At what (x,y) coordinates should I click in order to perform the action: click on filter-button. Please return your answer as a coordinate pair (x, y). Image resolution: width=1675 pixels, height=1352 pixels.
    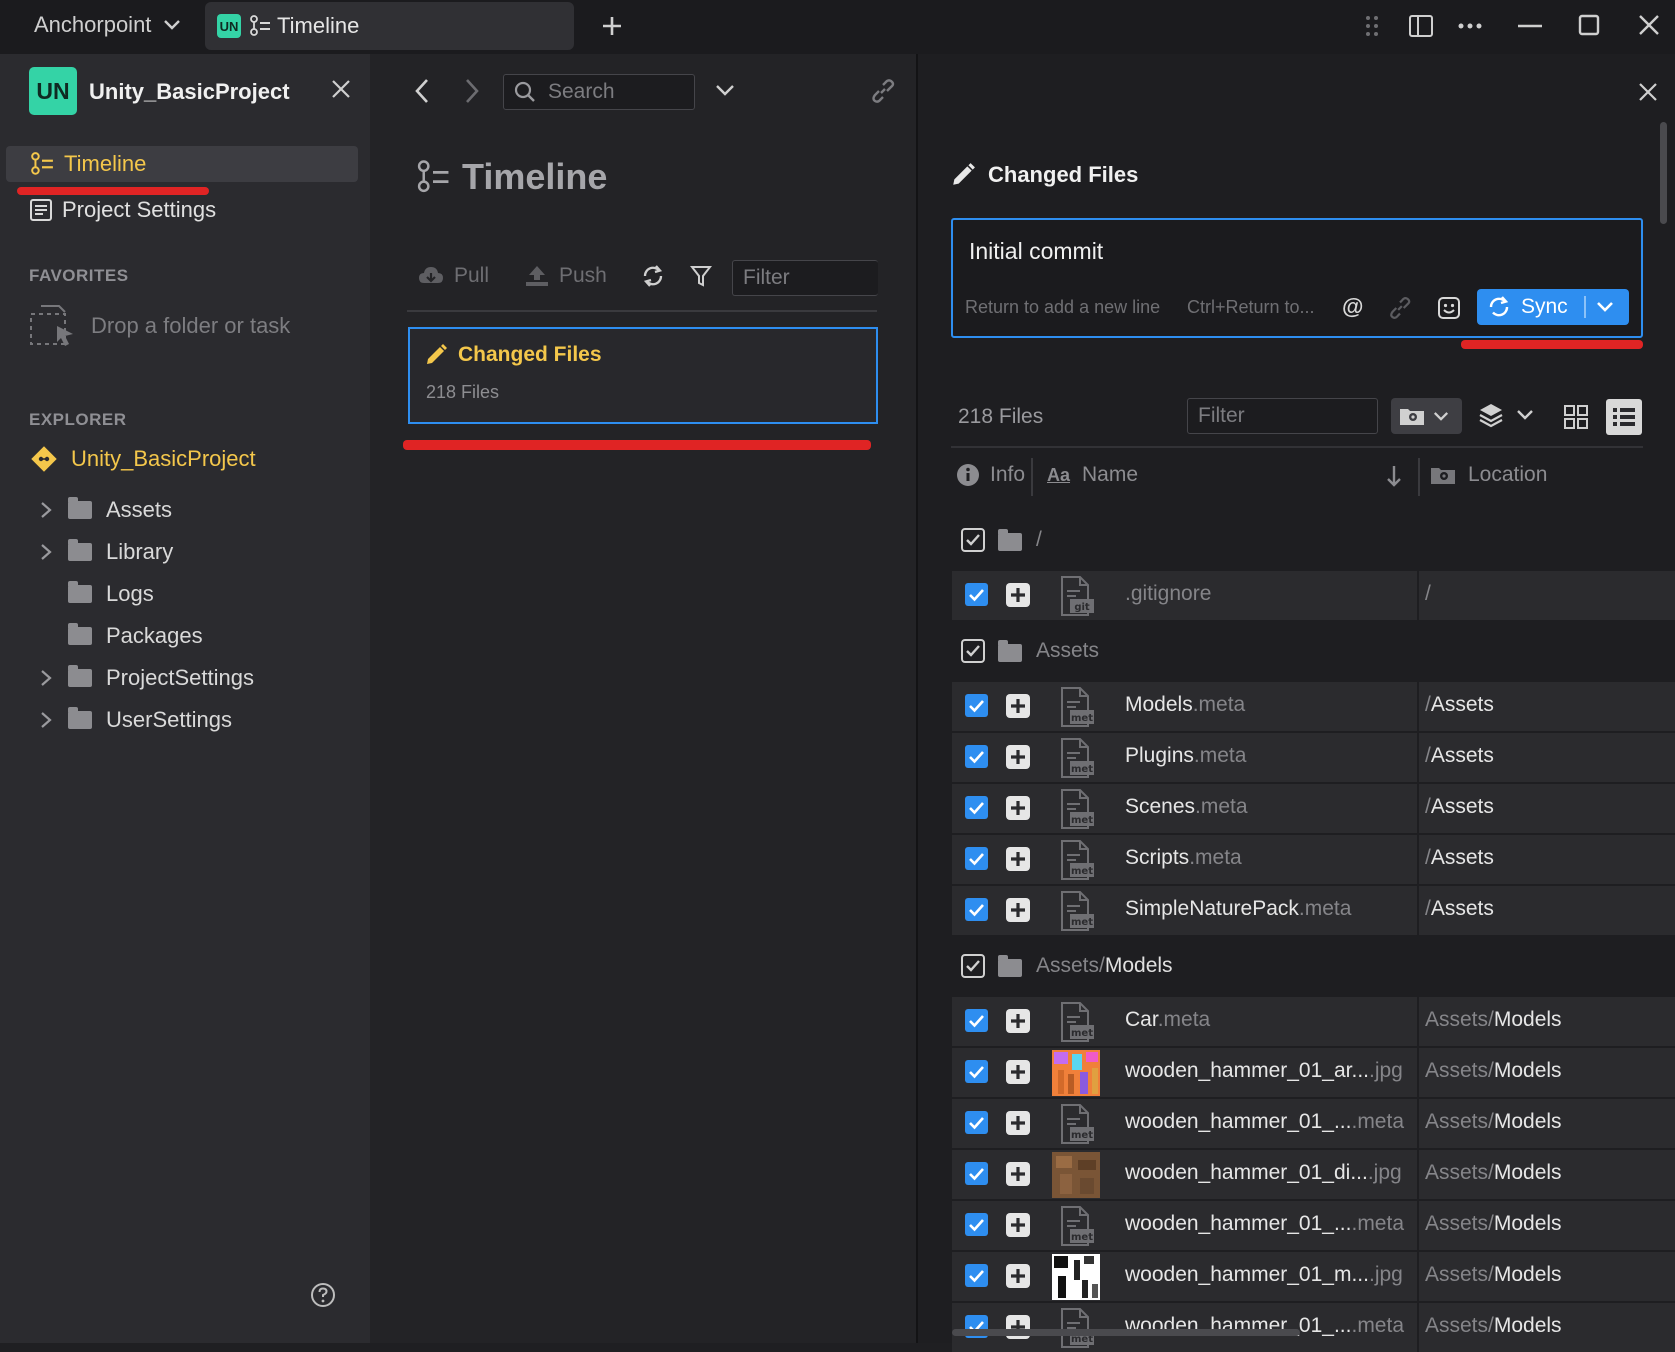
    Looking at the image, I should click on (701, 276).